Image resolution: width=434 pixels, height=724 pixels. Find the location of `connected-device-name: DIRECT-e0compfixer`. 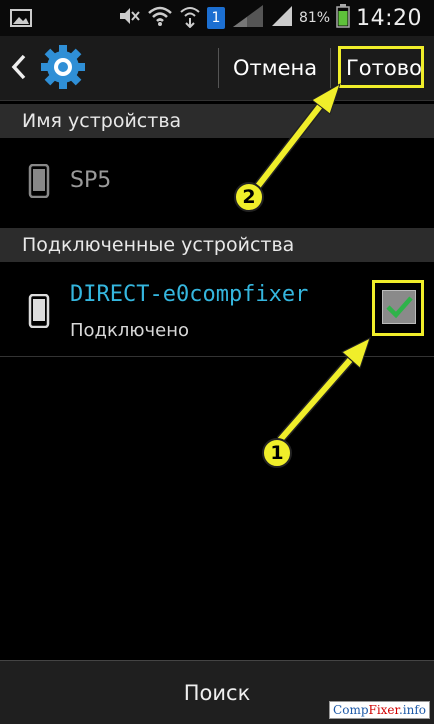

connected-device-name: DIRECT-e0compfixer is located at coordinates (189, 294).